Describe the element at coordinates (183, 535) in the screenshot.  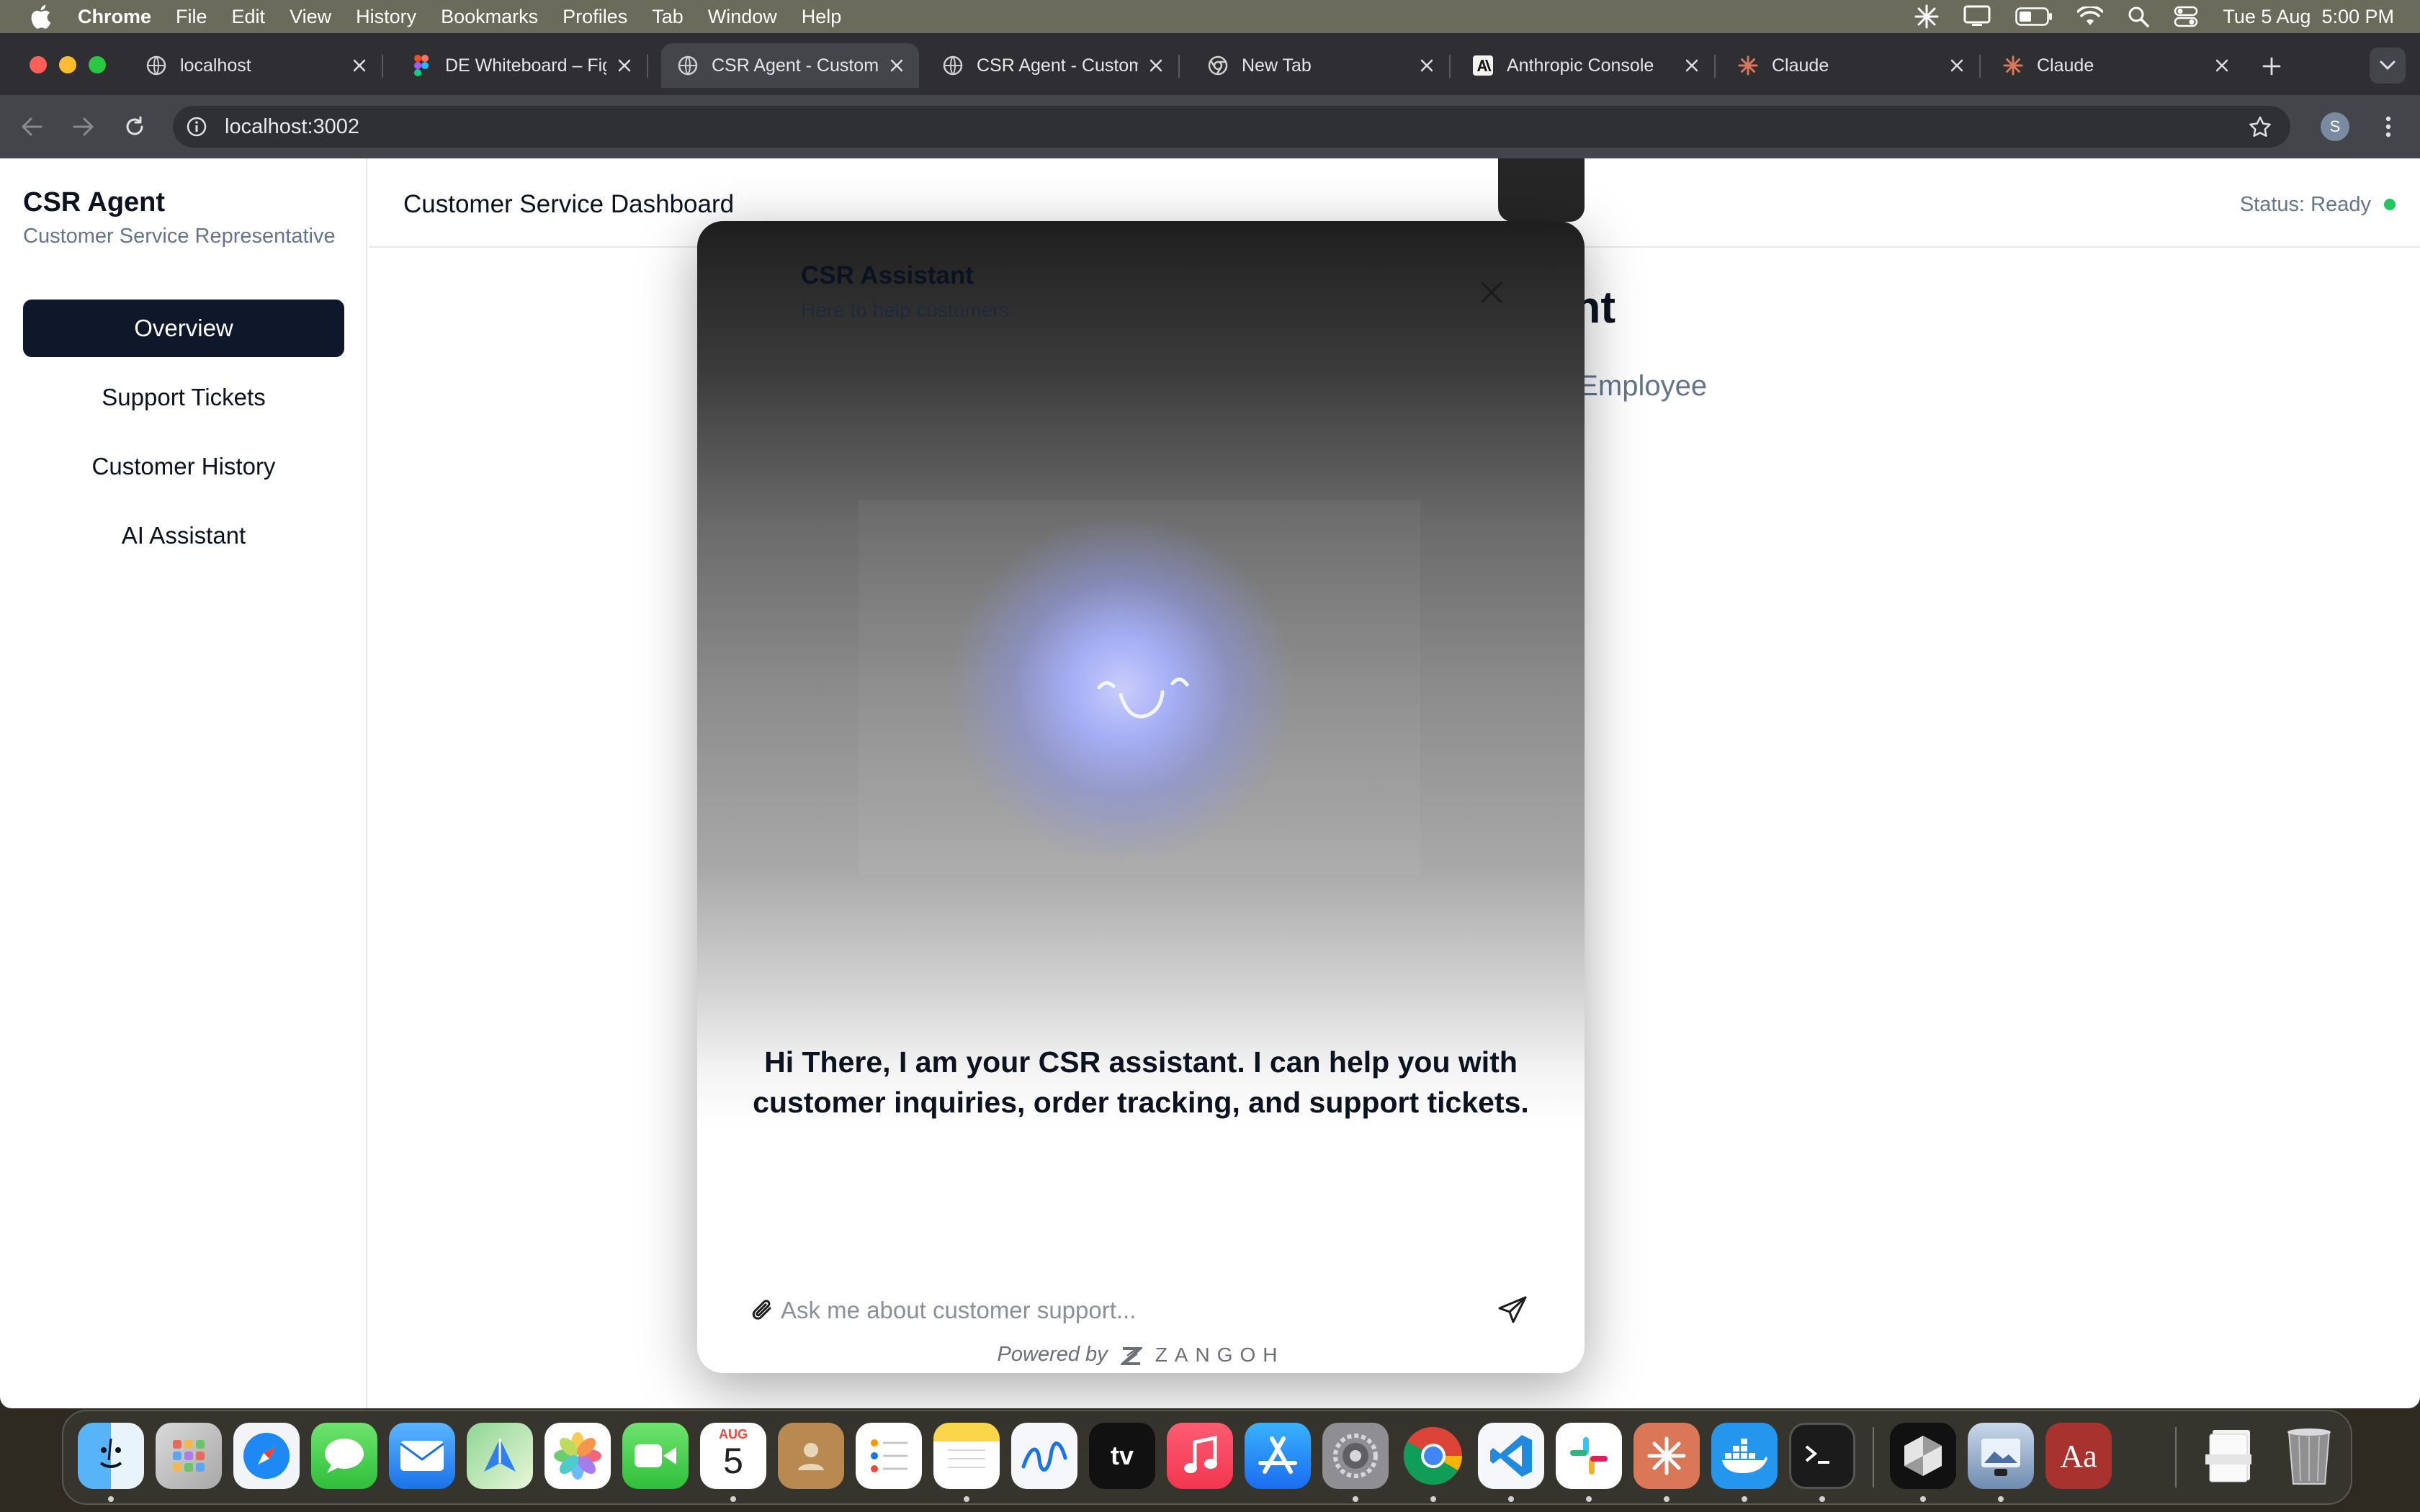
I see `sidebar-item-ai-assistant: AI Assistant` at that location.